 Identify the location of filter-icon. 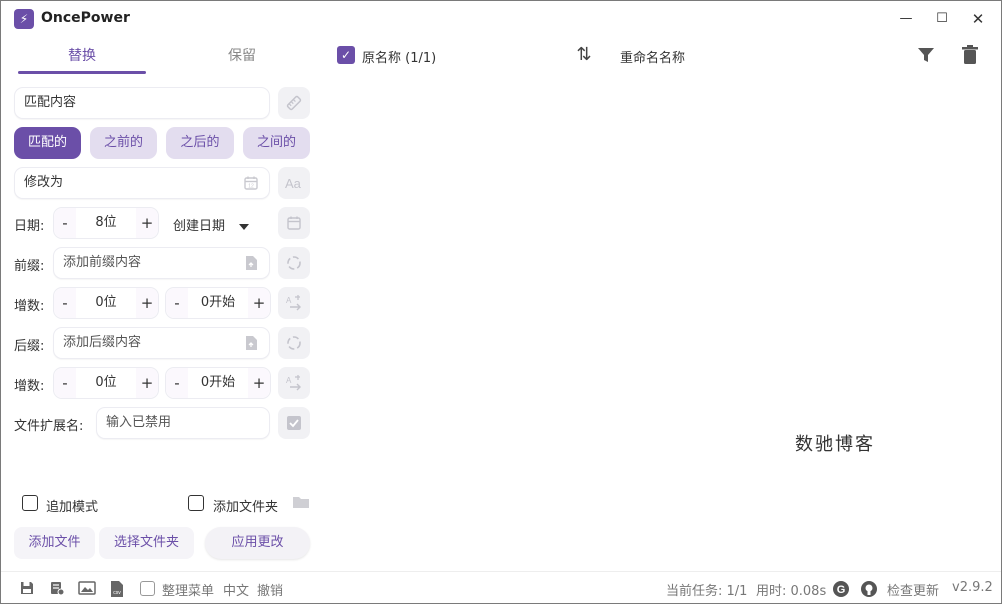
(926, 55).